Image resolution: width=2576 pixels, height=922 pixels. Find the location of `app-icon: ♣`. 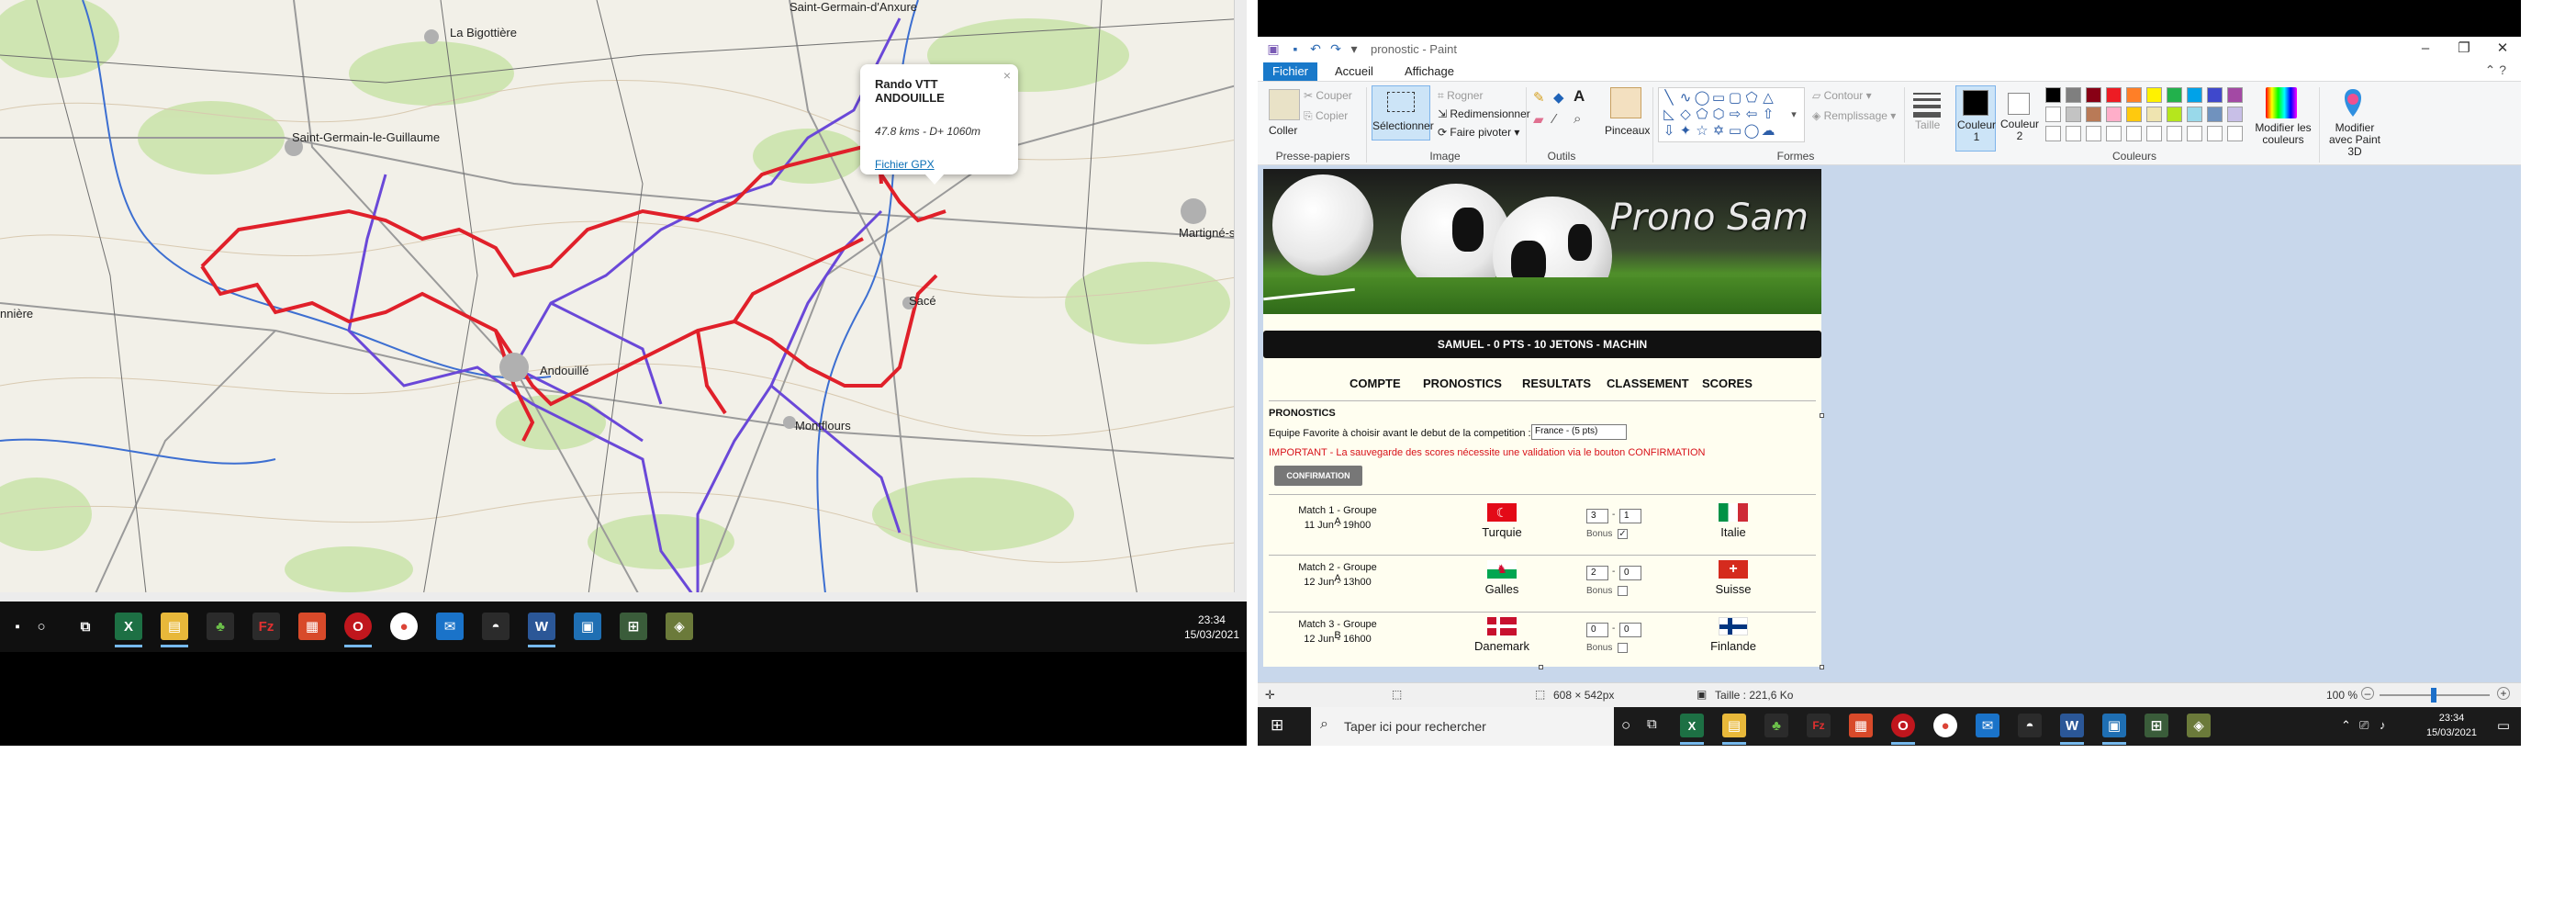

app-icon: ♣ is located at coordinates (1776, 725).